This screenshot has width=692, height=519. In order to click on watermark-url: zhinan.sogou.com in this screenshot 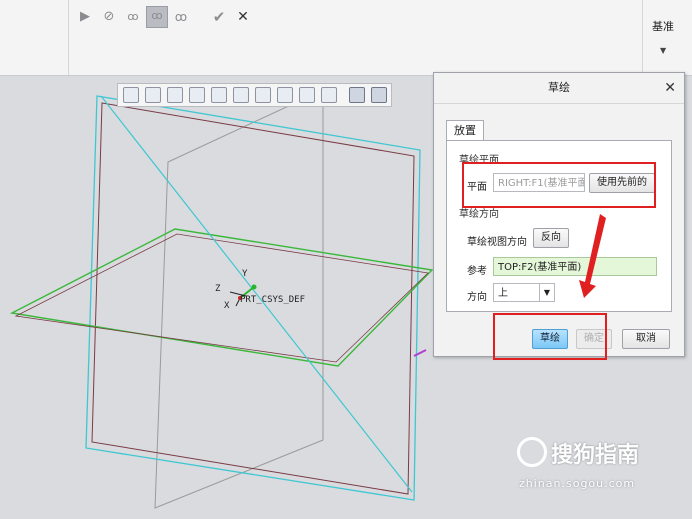, I will do `click(577, 483)`.